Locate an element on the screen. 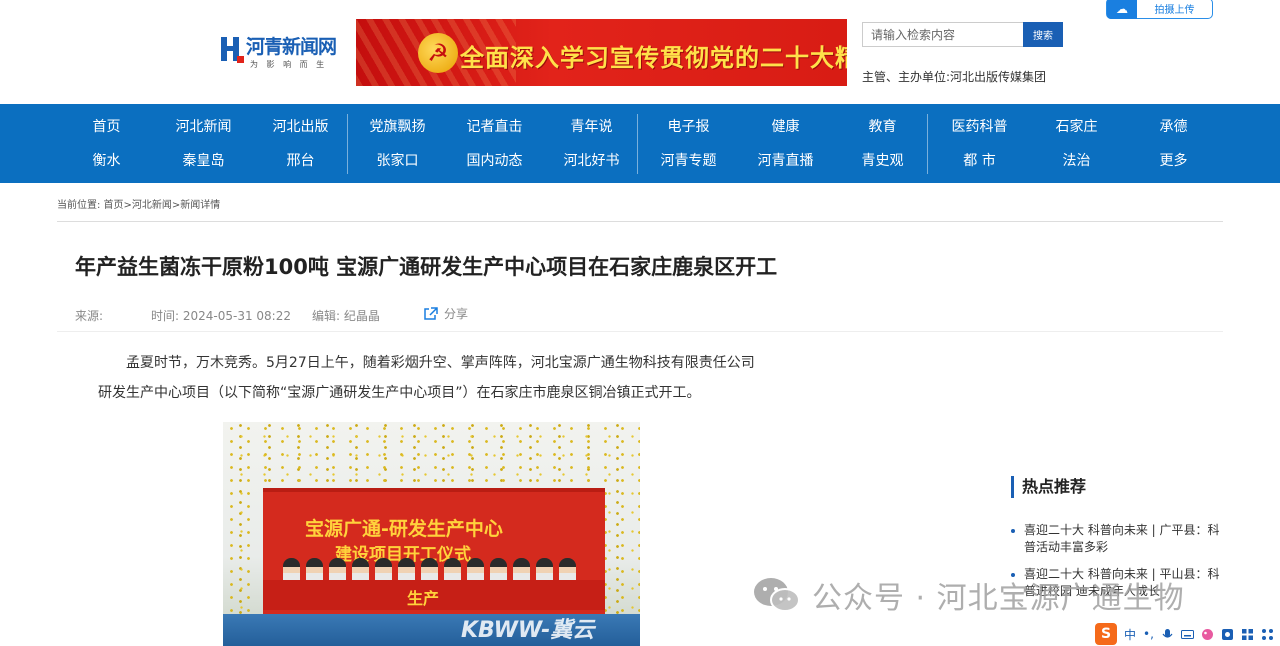  skin-icon is located at coordinates (1207, 634).